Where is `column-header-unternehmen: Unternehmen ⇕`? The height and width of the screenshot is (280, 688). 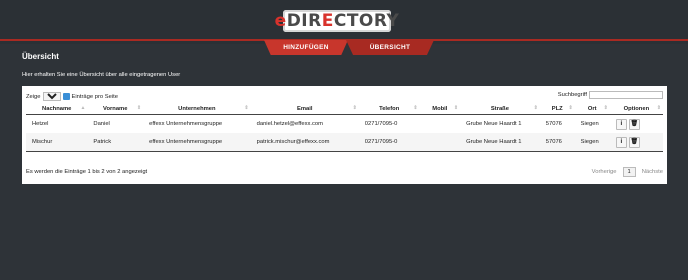
column-header-unternehmen: Unternehmen ⇕ is located at coordinates (197, 109).